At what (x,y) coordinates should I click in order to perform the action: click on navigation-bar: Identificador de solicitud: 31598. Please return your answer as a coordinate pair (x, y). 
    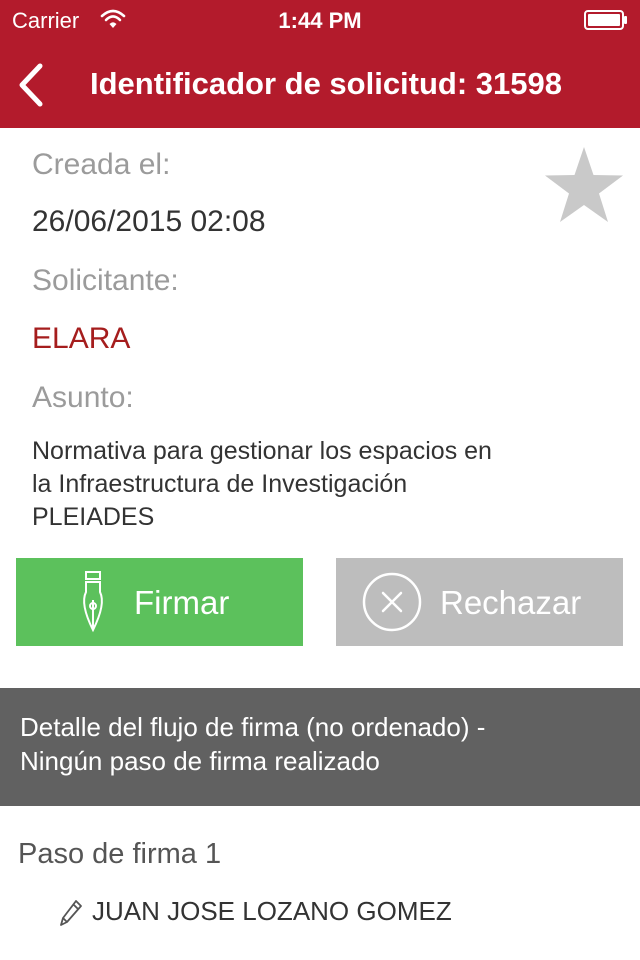
    Looking at the image, I should click on (320, 84).